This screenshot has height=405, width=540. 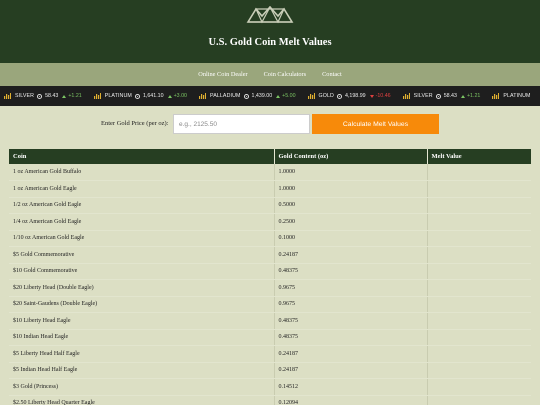 I want to click on cell-coin-name: $3 Gold (Princess), so click(x=142, y=387).